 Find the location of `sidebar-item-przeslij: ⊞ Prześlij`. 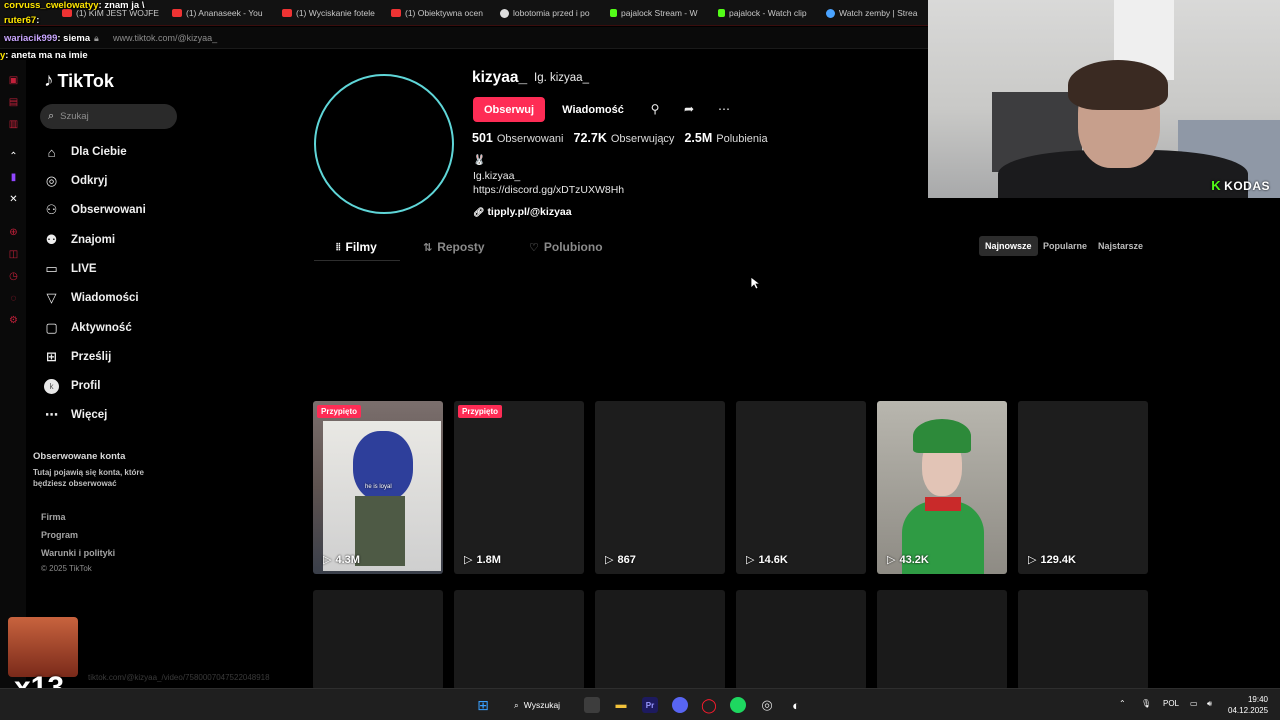

sidebar-item-przeslij: ⊞ Prześlij is located at coordinates (77, 357).